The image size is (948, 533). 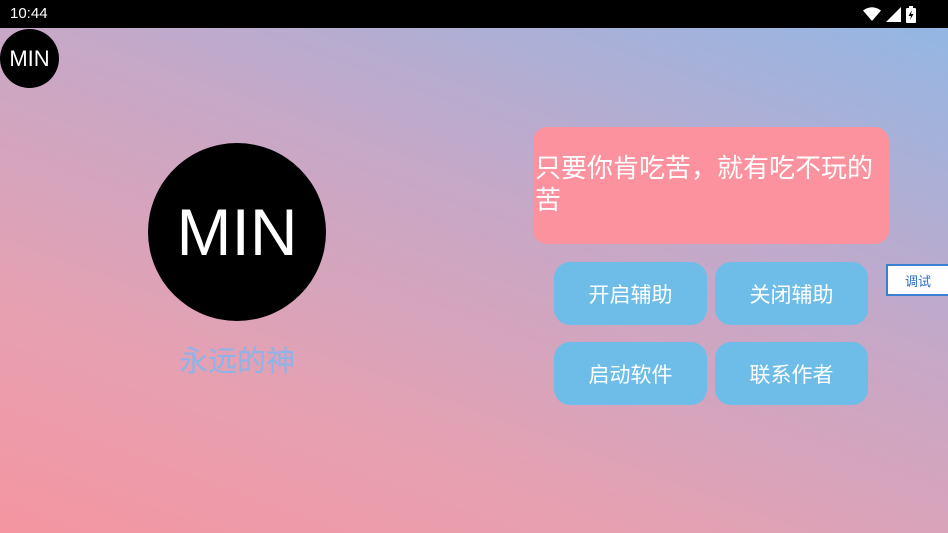 I want to click on enable-assist-button: 开启辅助, so click(x=630, y=293).